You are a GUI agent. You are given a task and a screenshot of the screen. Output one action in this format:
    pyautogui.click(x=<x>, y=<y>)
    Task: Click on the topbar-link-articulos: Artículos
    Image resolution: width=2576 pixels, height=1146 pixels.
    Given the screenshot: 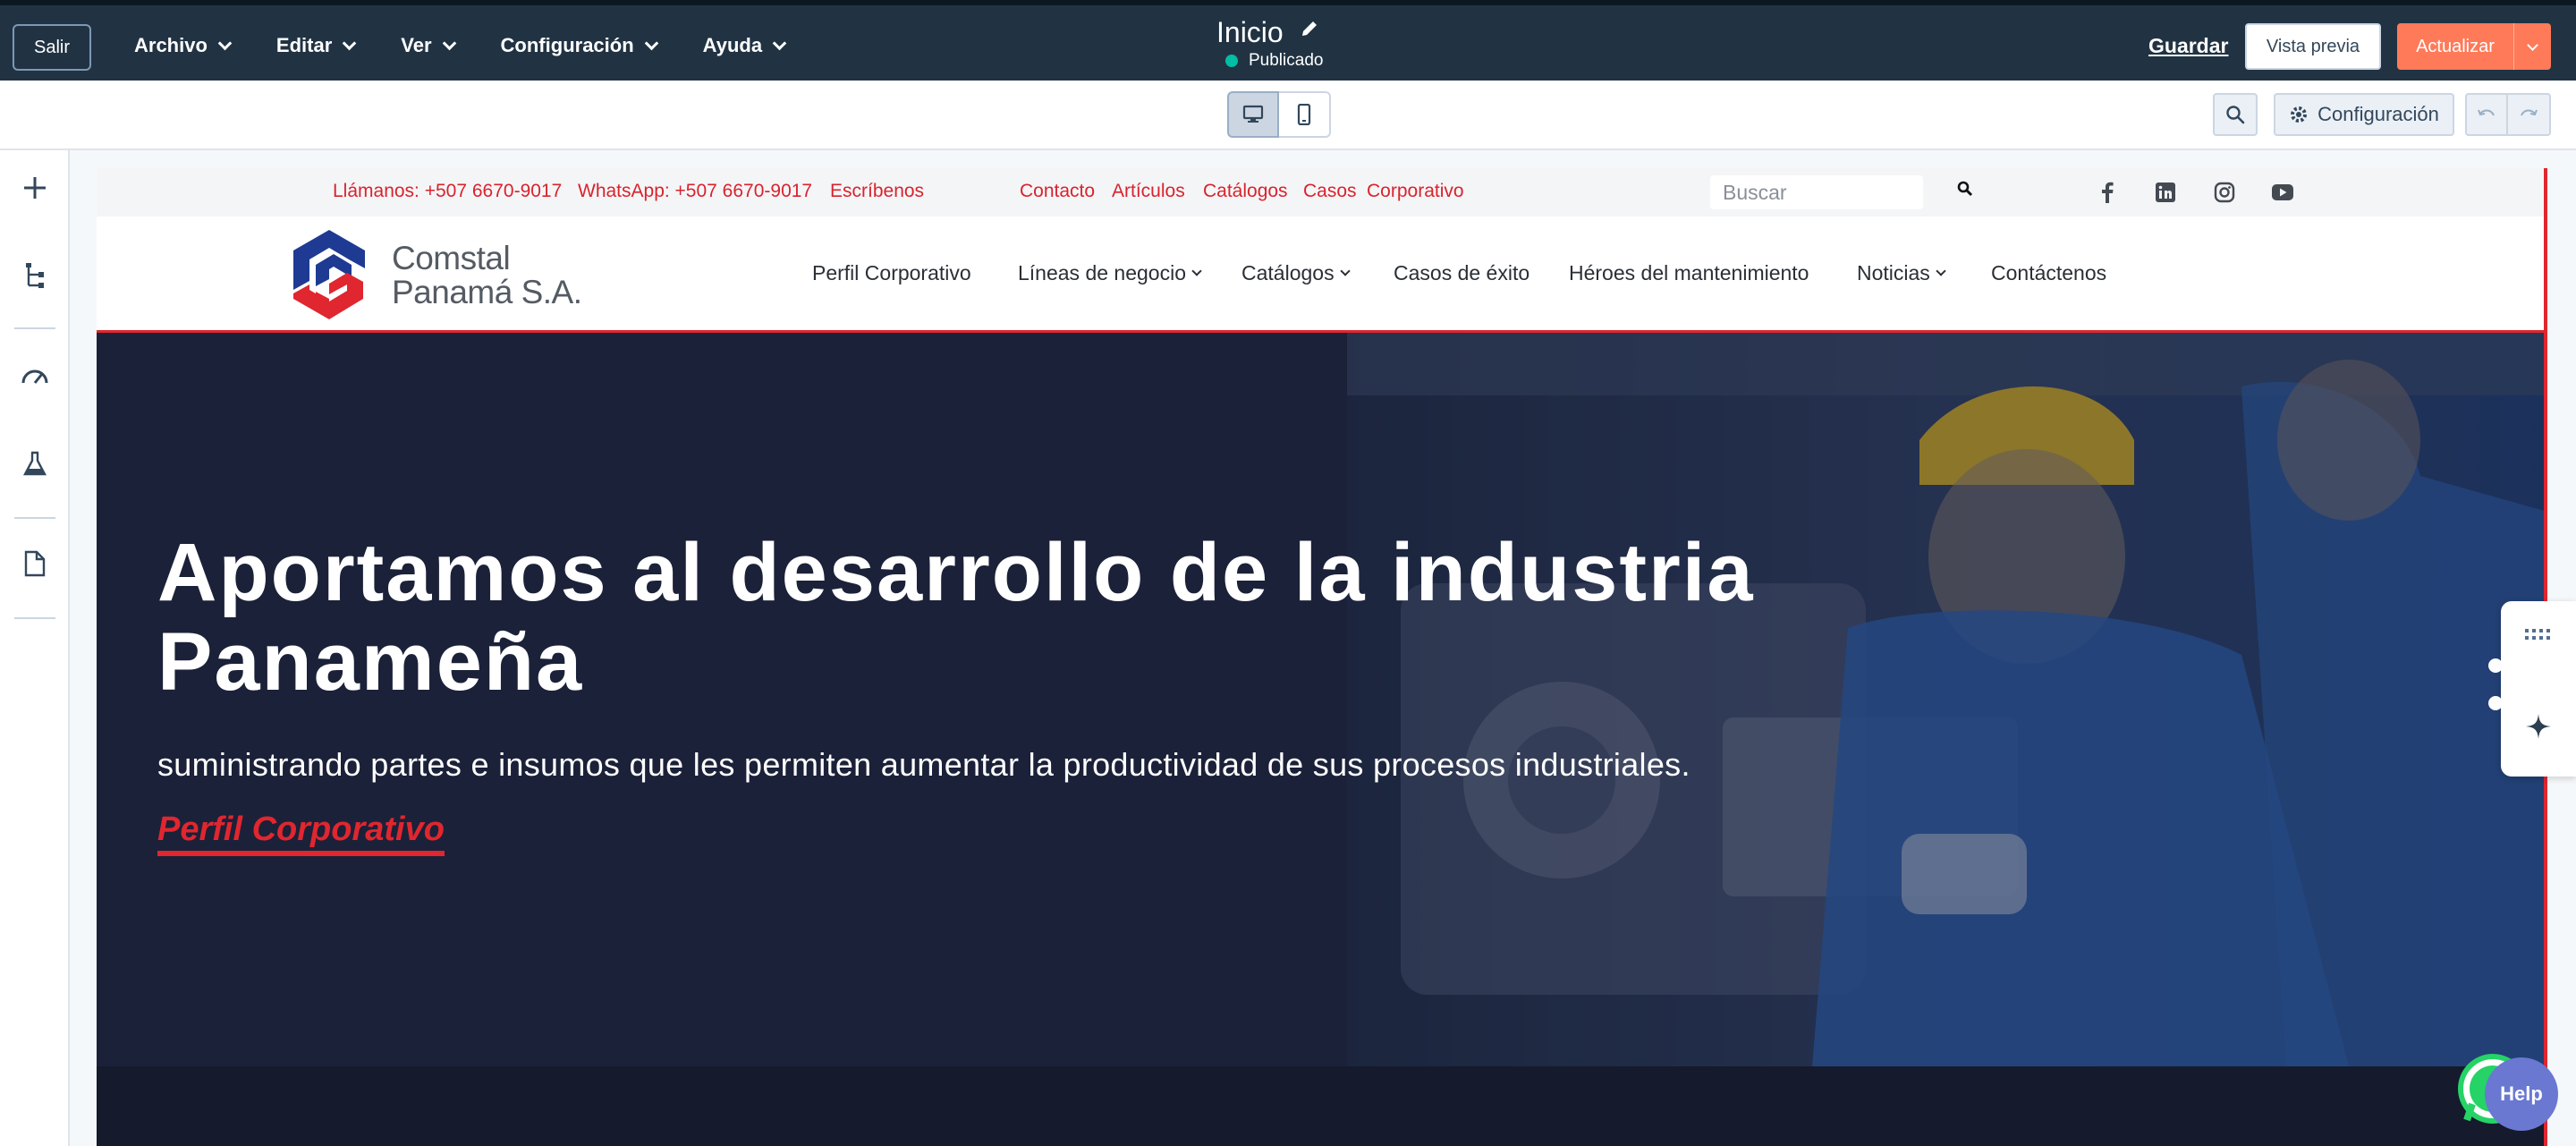 What is the action you would take?
    pyautogui.click(x=1148, y=191)
    